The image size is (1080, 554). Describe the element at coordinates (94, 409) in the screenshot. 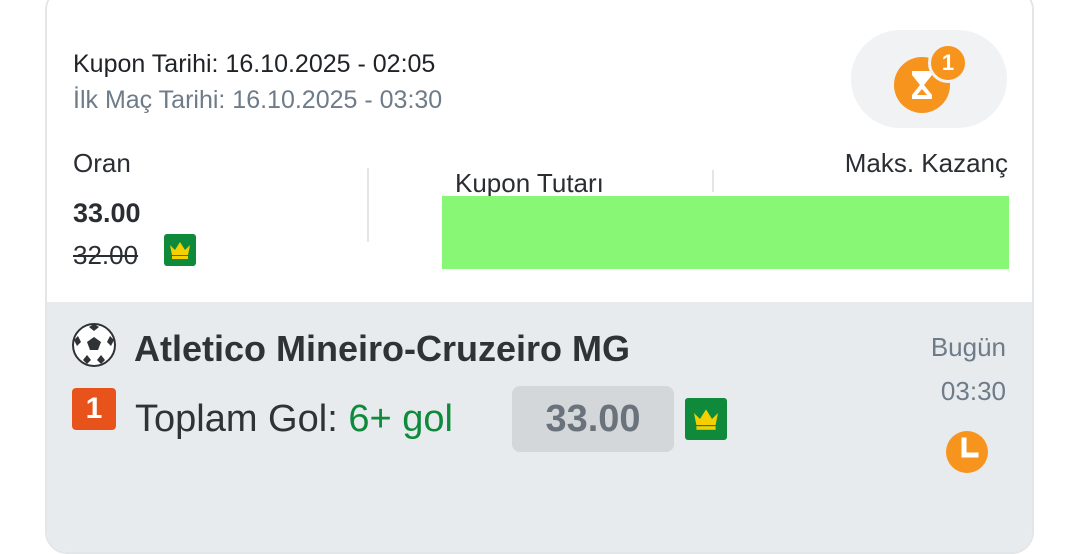

I see `match-index-badge: 1` at that location.